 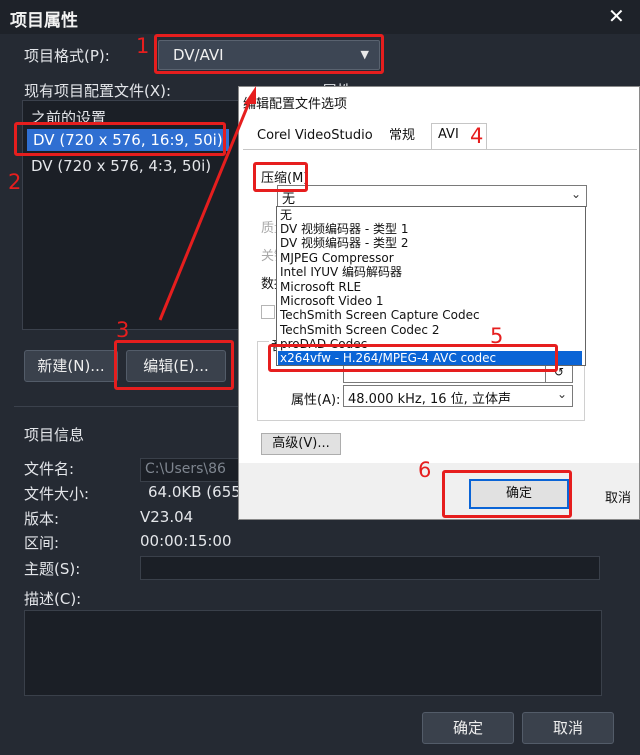 I want to click on annotation-arrow, so click(x=207, y=203).